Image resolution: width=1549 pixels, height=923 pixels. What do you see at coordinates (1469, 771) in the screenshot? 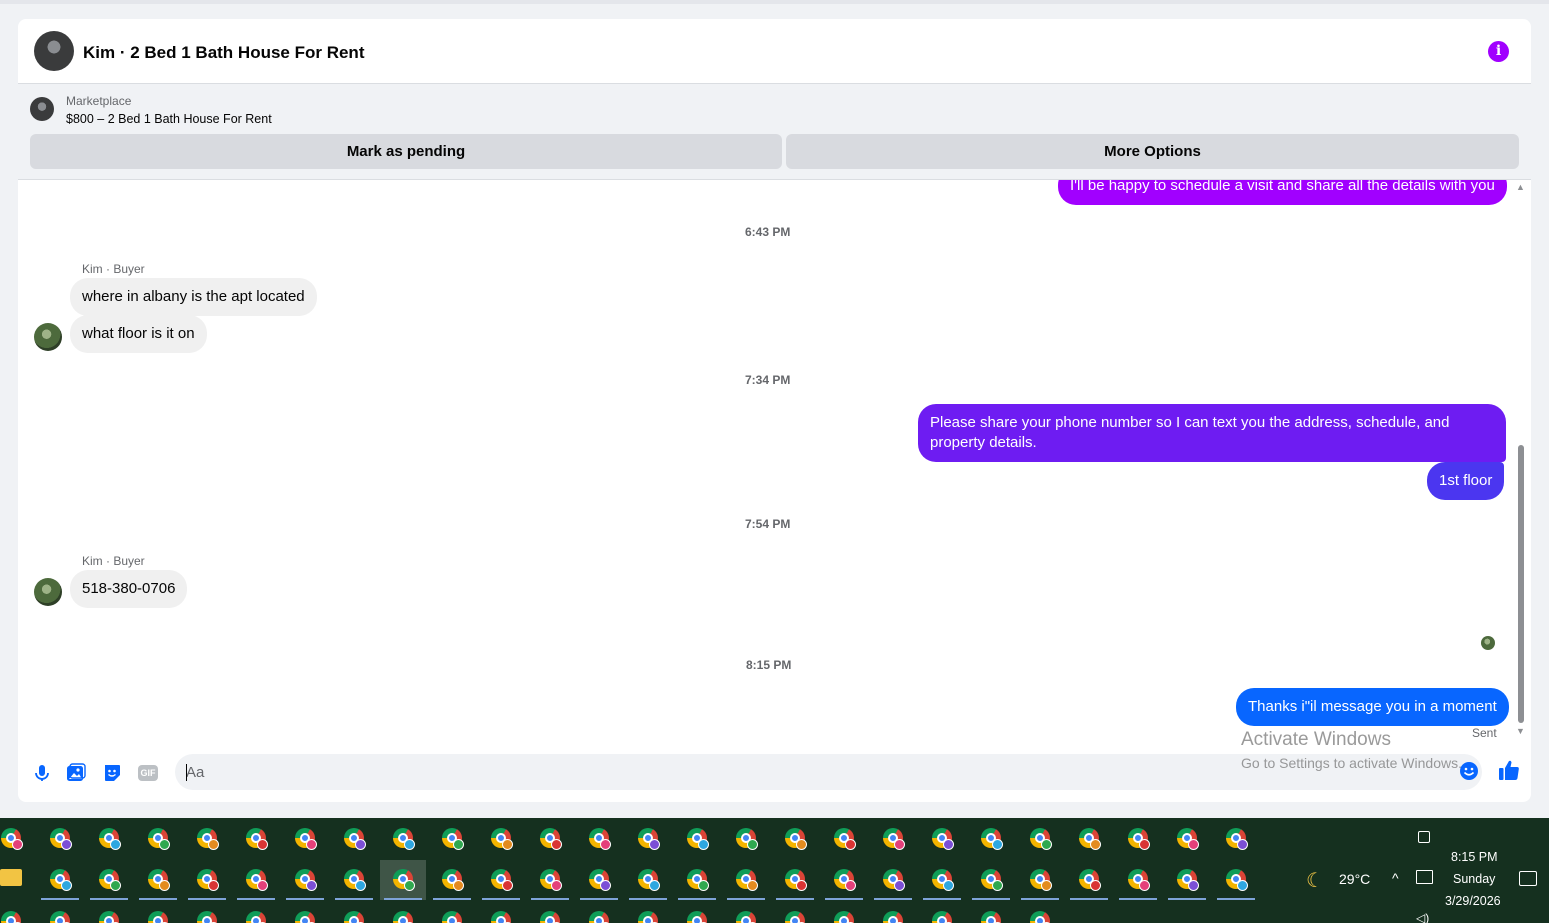
I see `emoji-icon` at bounding box center [1469, 771].